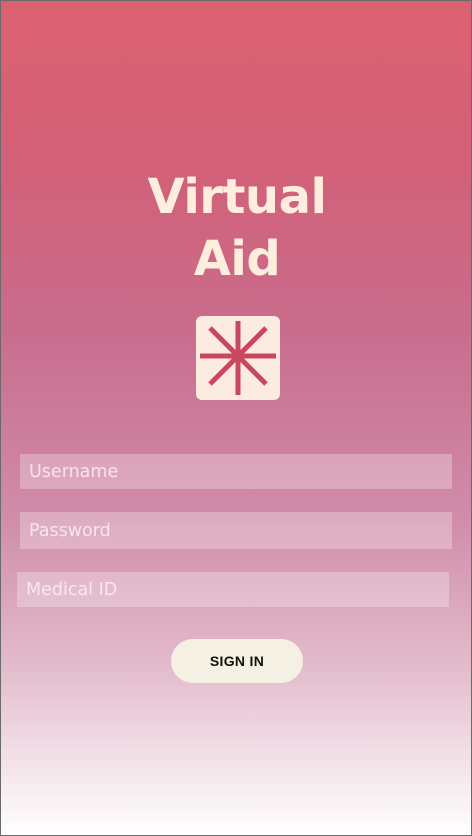 This screenshot has width=472, height=836. I want to click on password-input, so click(236, 530).